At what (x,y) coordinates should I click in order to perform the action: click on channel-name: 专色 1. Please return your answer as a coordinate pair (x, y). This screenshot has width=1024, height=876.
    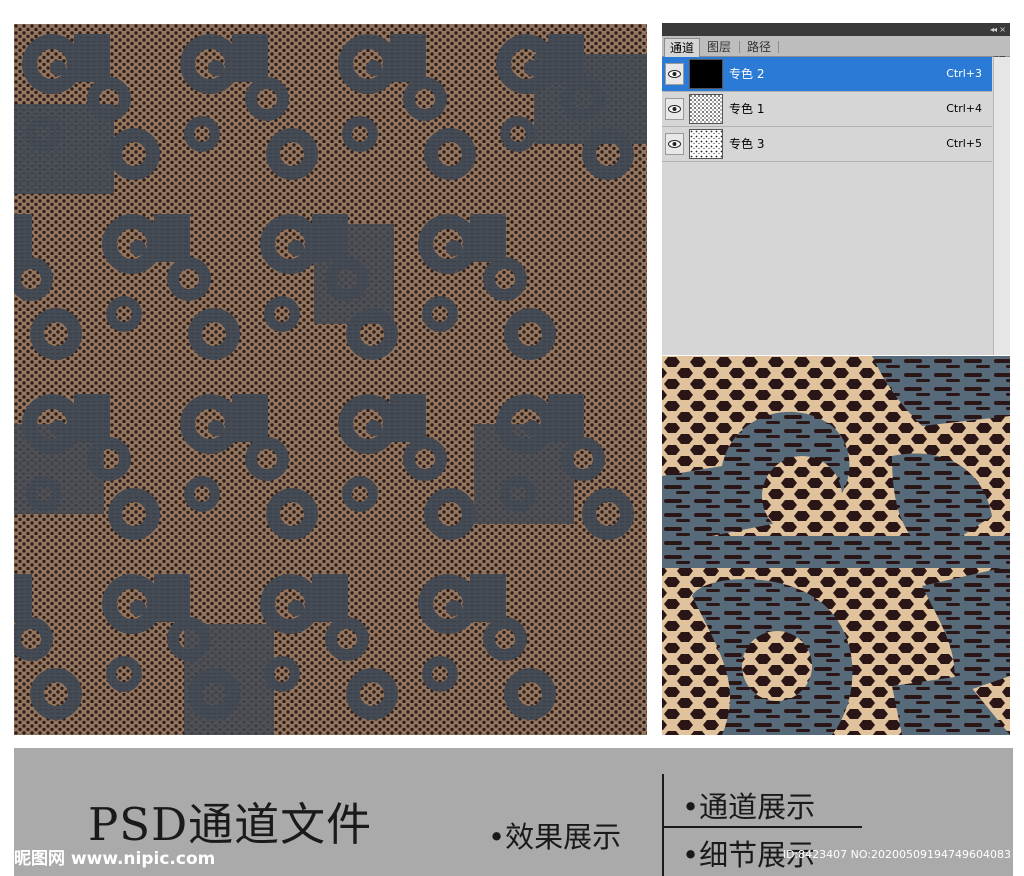
    Looking at the image, I should click on (747, 109).